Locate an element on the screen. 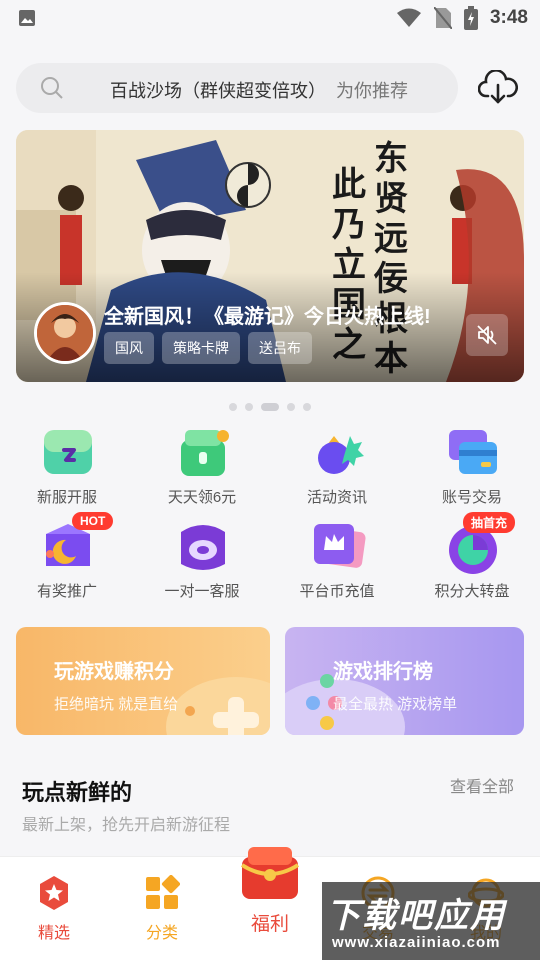  gamepad-decoration is located at coordinates (218, 706).